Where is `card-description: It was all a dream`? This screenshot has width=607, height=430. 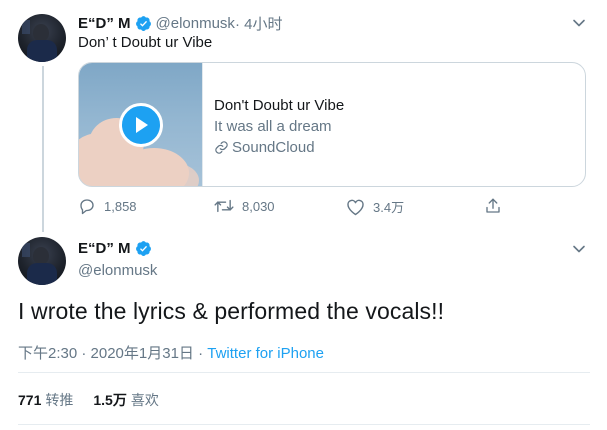
card-description: It was all a dream is located at coordinates (273, 126).